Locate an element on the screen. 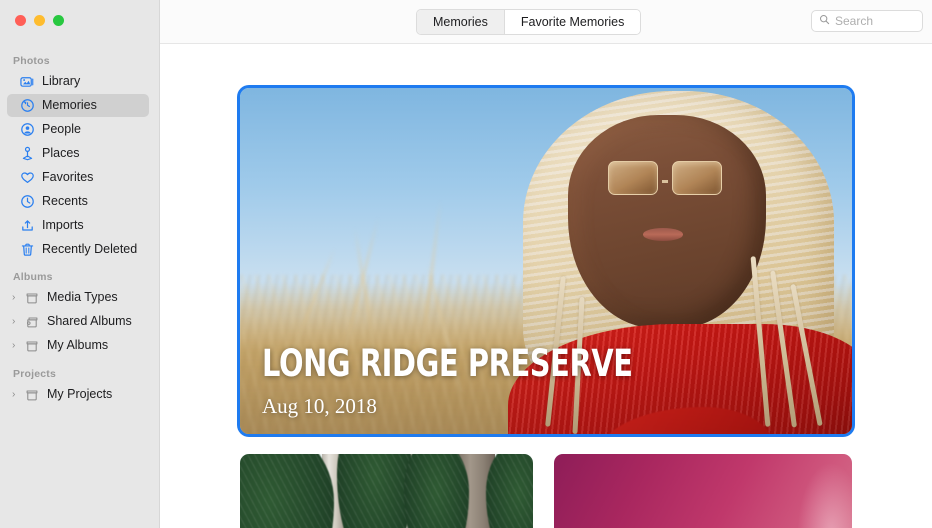 The image size is (932, 528). lens-right is located at coordinates (697, 178).